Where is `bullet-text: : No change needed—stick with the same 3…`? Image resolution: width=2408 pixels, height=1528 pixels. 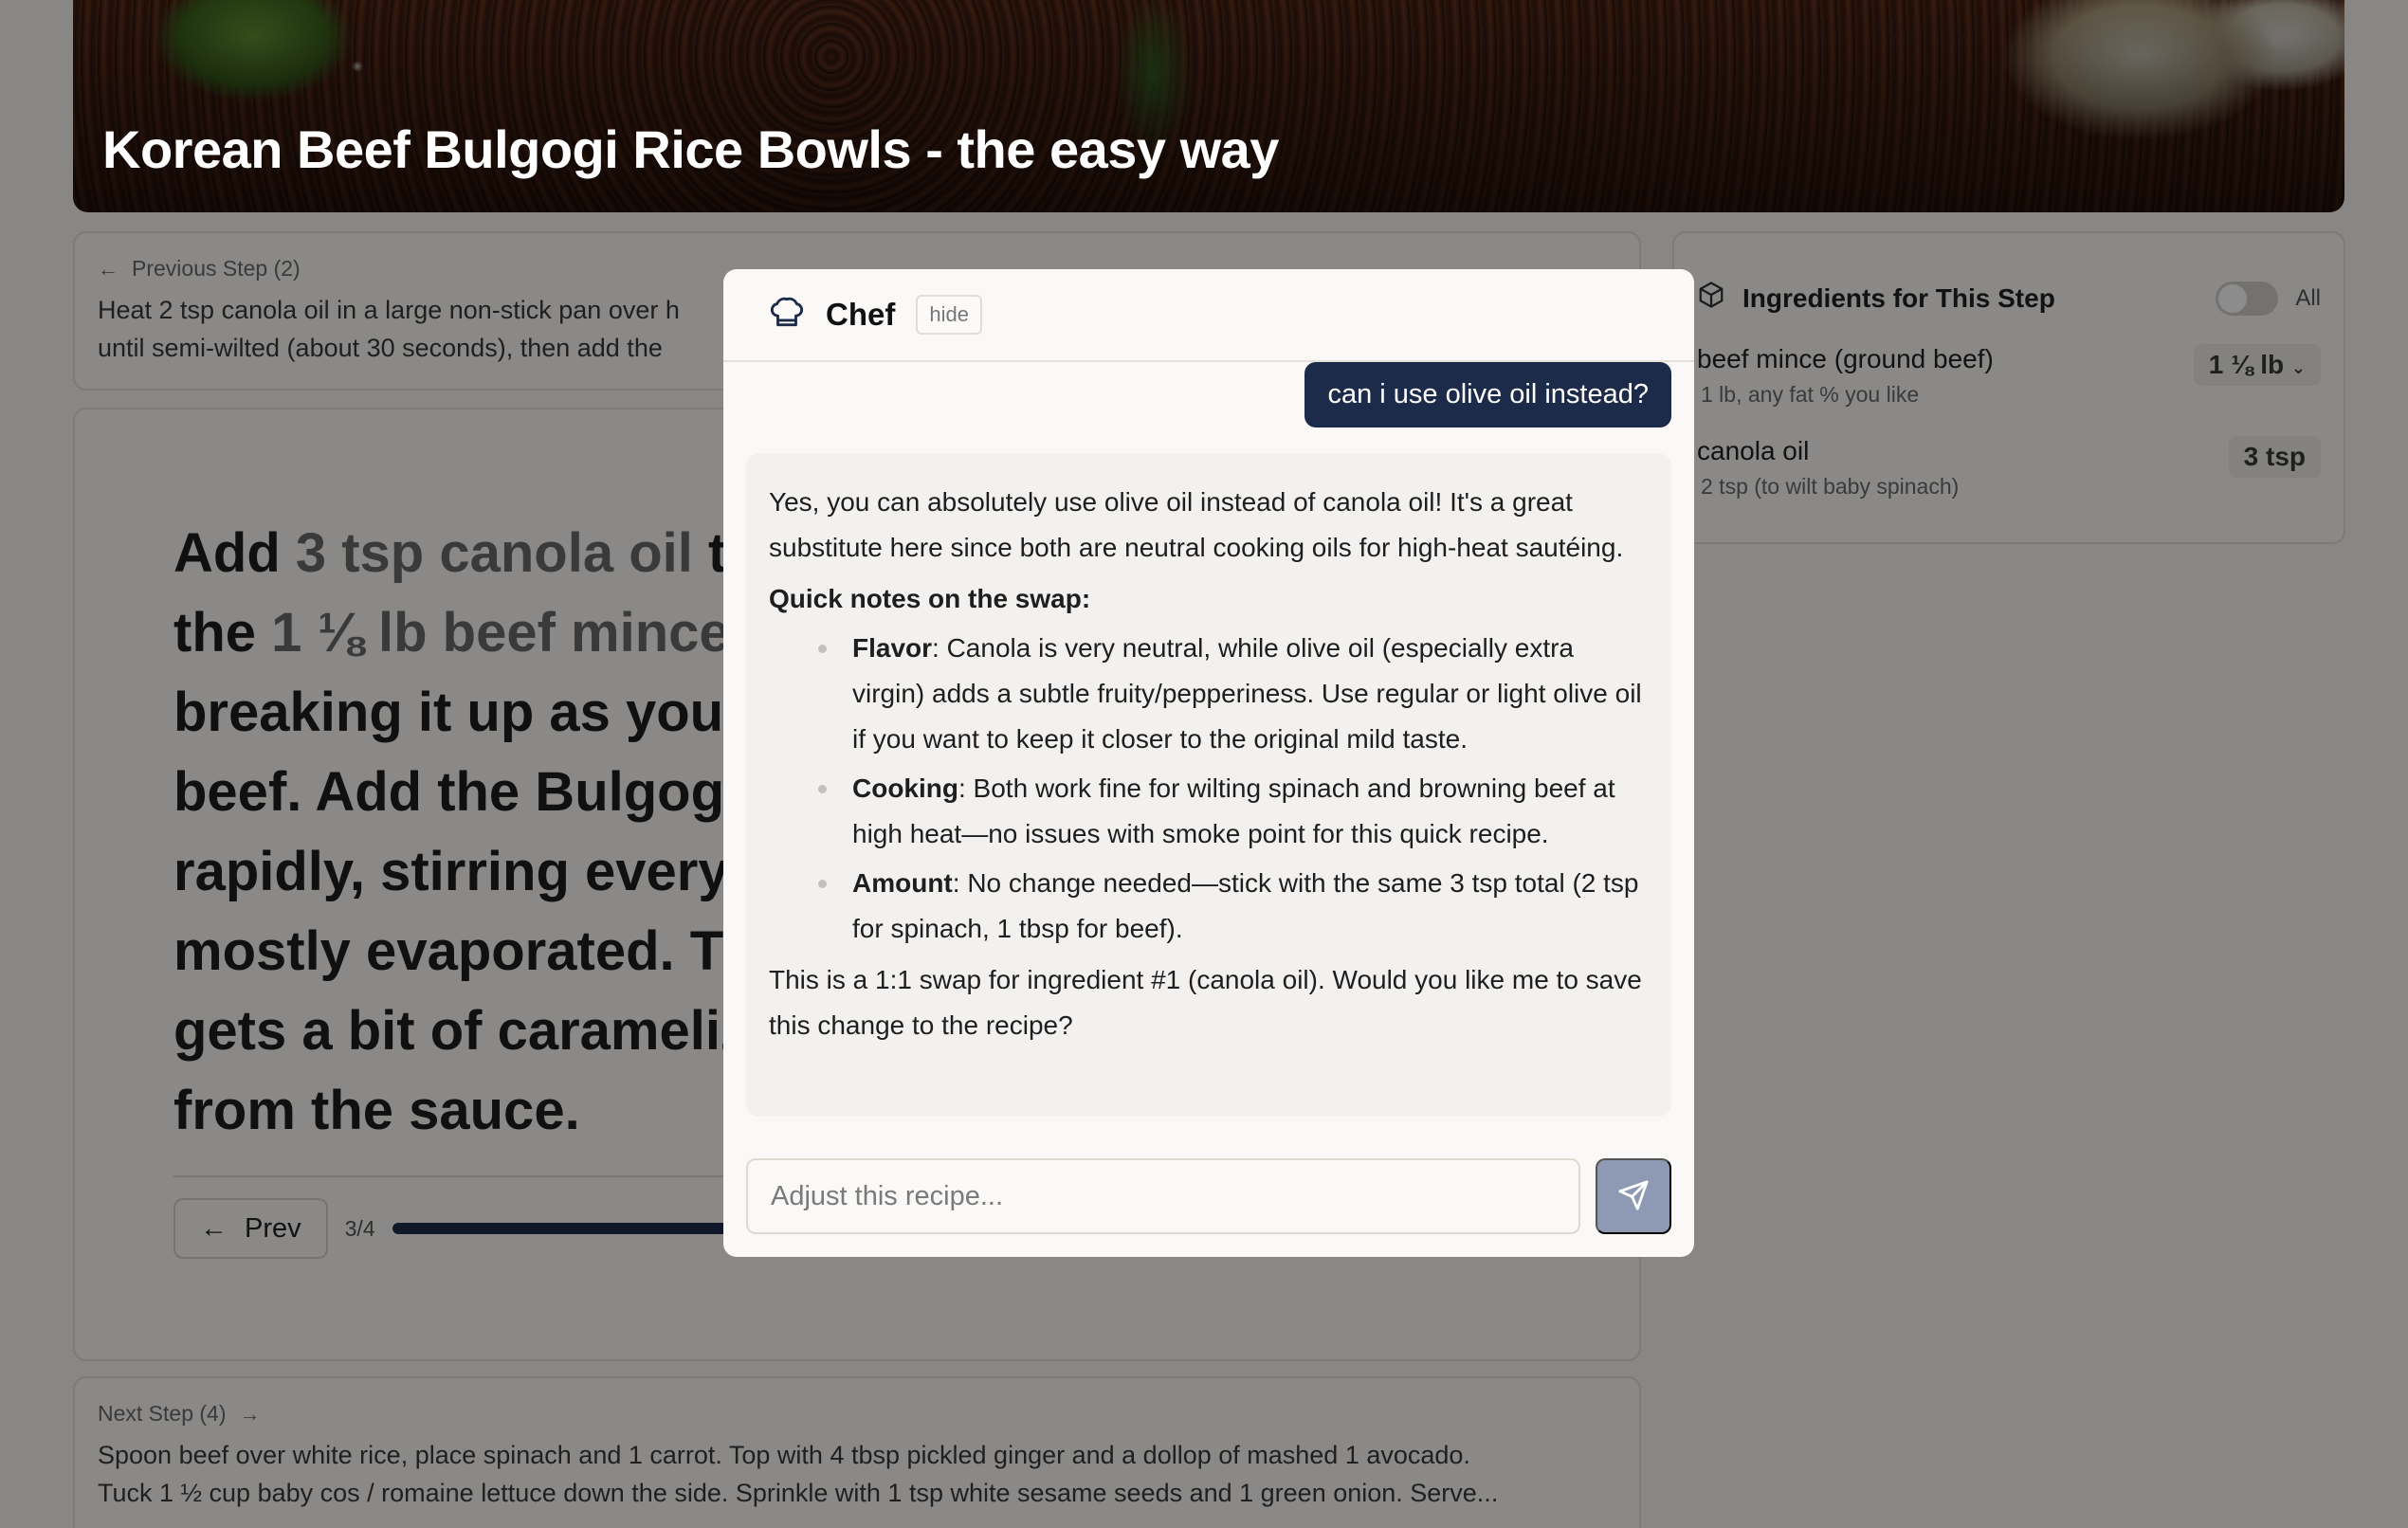
bullet-text: : No change needed—stick with the same 3… is located at coordinates (1245, 905).